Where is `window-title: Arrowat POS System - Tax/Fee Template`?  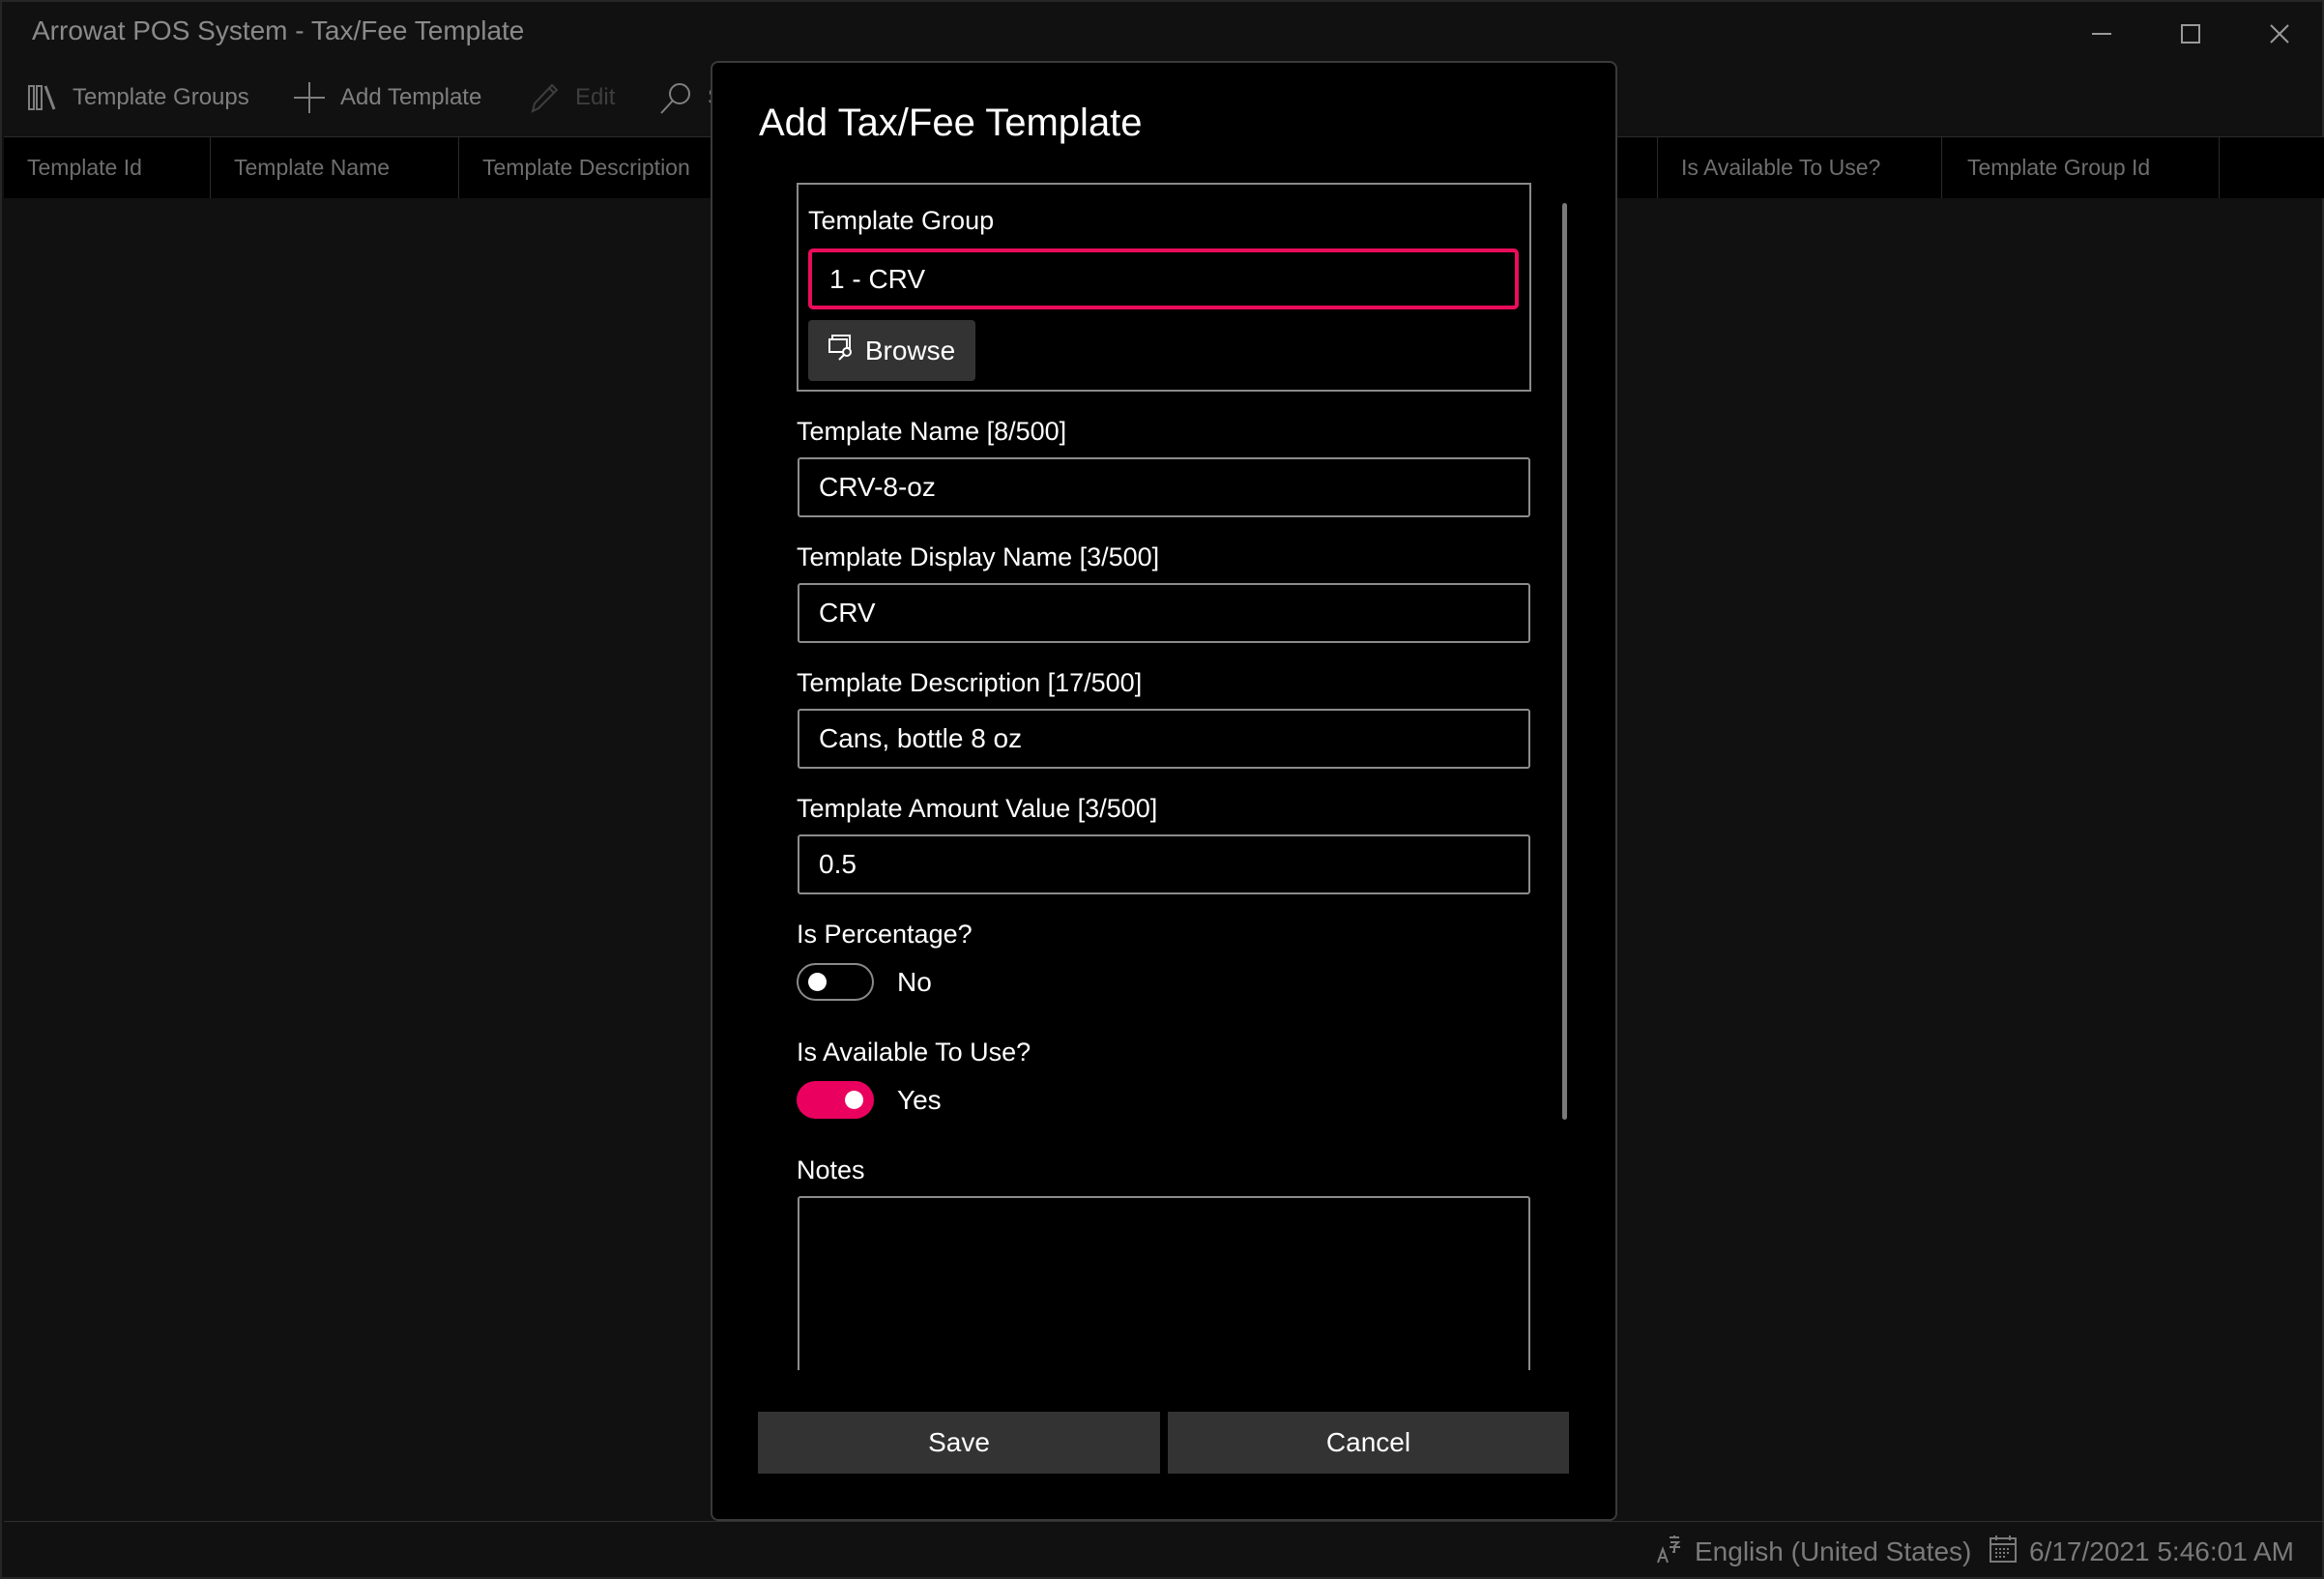 window-title: Arrowat POS System - Tax/Fee Template is located at coordinates (278, 30).